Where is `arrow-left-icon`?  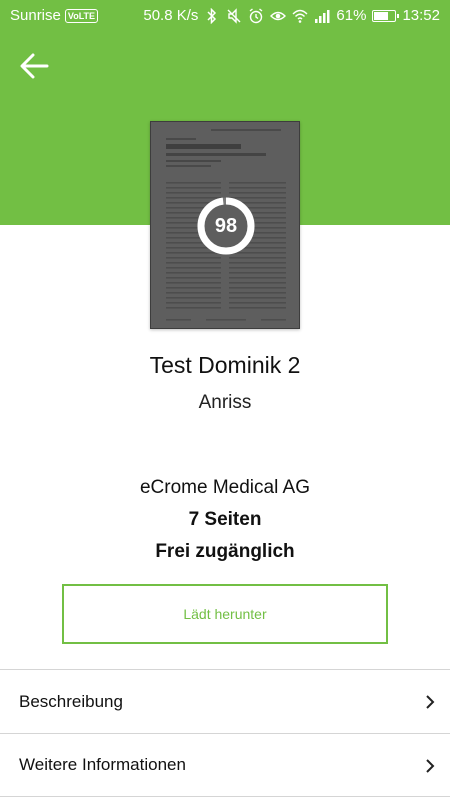
arrow-left-icon is located at coordinates (34, 66).